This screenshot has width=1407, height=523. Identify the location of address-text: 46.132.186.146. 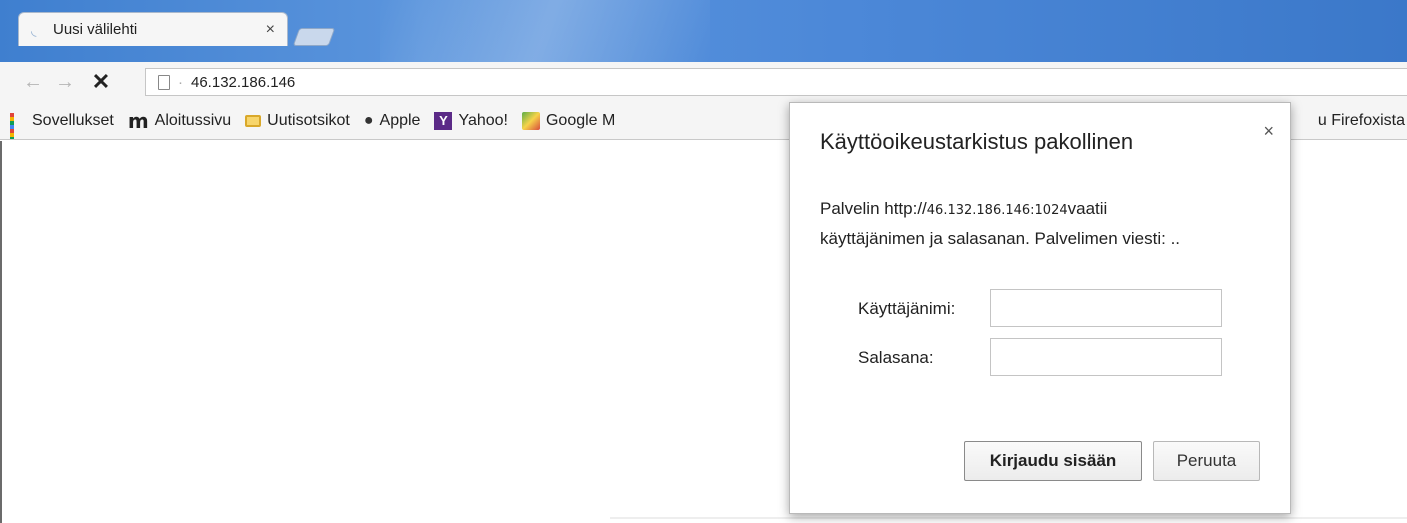
(243, 82).